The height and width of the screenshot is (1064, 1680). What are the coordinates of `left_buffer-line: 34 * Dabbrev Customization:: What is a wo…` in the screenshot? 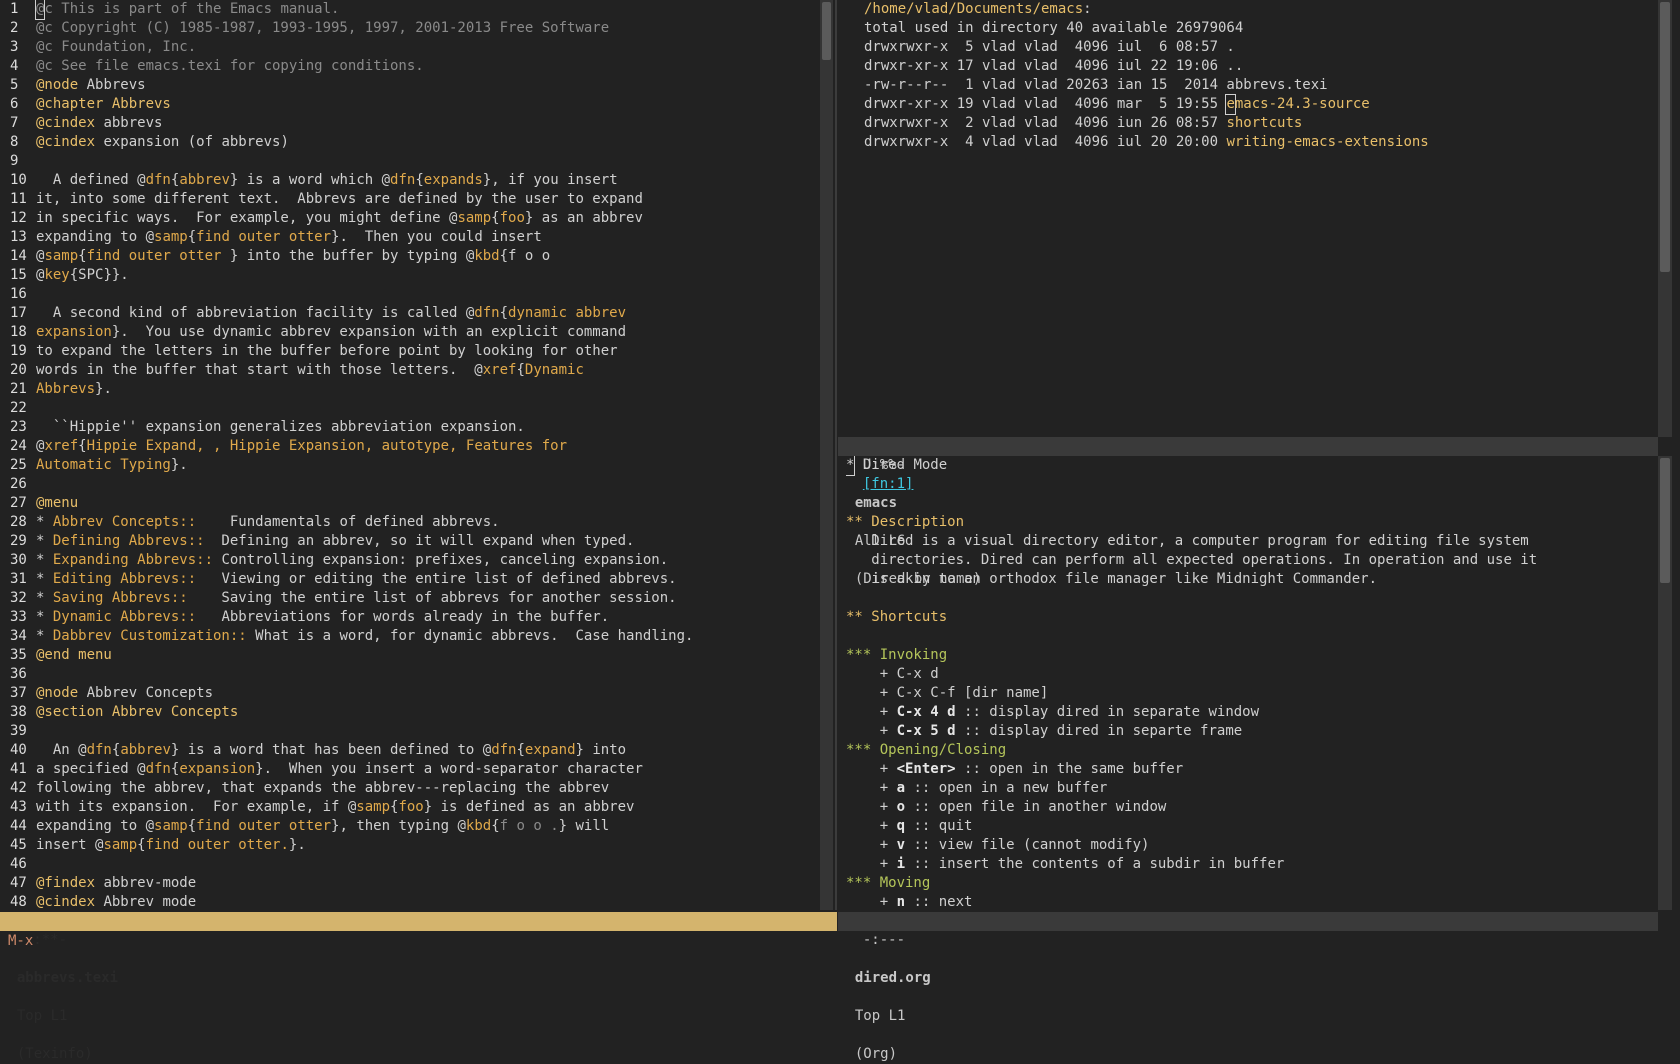 It's located at (412, 636).